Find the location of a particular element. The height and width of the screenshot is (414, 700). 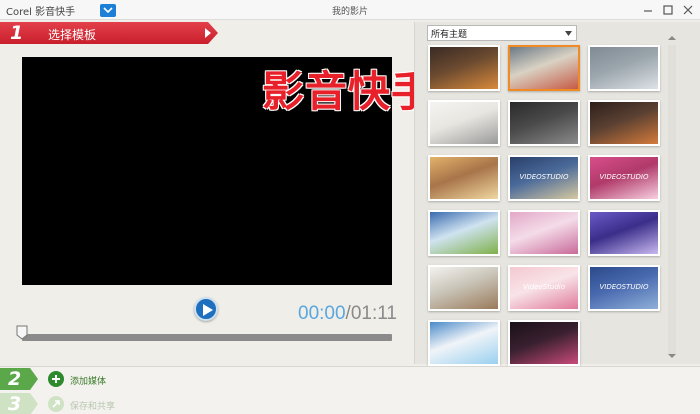

caret-down-icon is located at coordinates (568, 33).